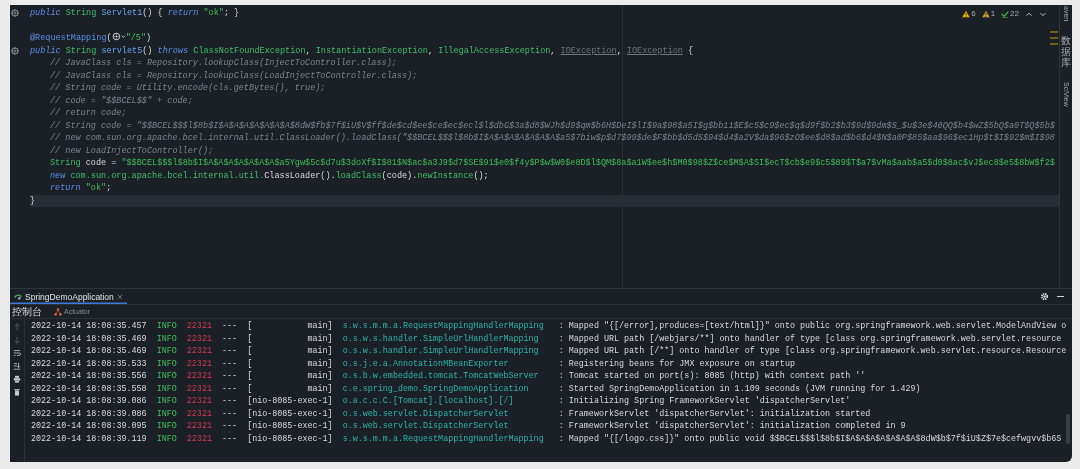 The image size is (1080, 469). I want to click on console-tab: 控制台, so click(27, 311).